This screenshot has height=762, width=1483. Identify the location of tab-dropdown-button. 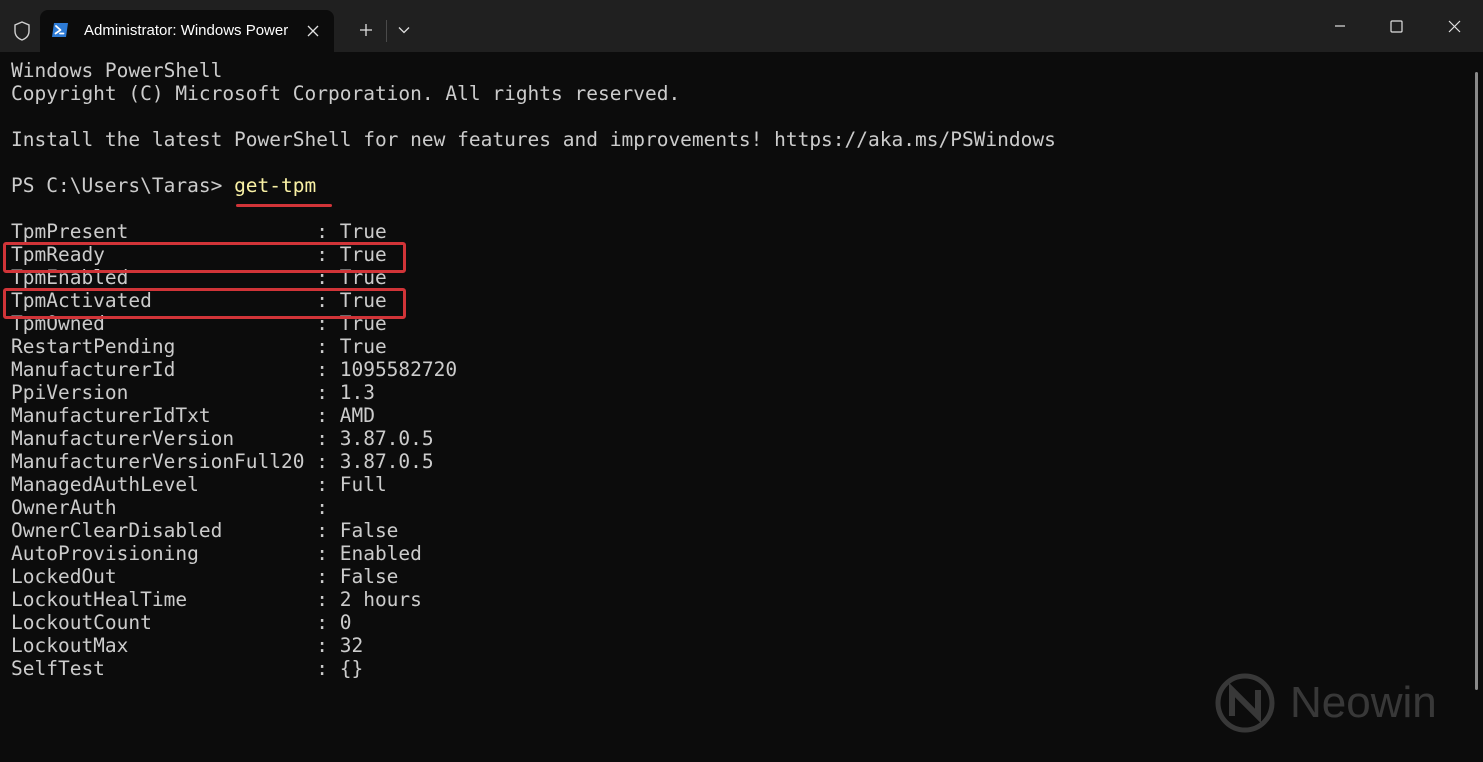
(404, 30).